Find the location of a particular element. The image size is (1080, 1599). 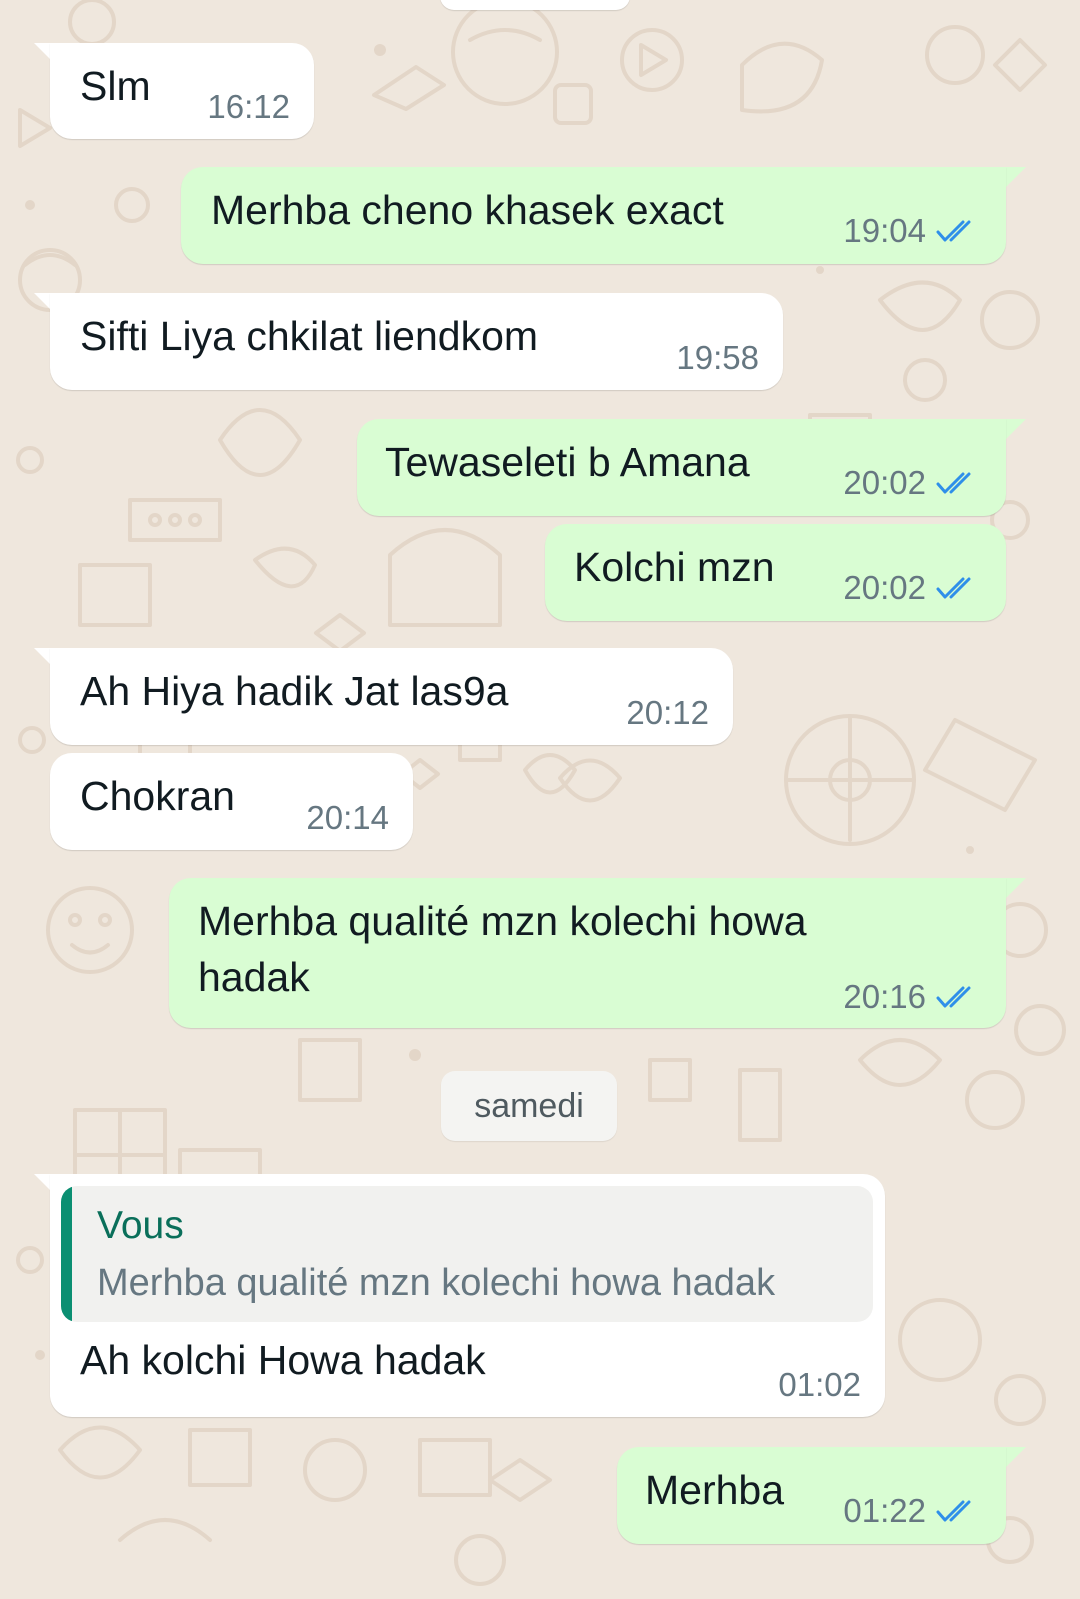

message-text: Merhba cheno khasek exact is located at coordinates (467, 210).